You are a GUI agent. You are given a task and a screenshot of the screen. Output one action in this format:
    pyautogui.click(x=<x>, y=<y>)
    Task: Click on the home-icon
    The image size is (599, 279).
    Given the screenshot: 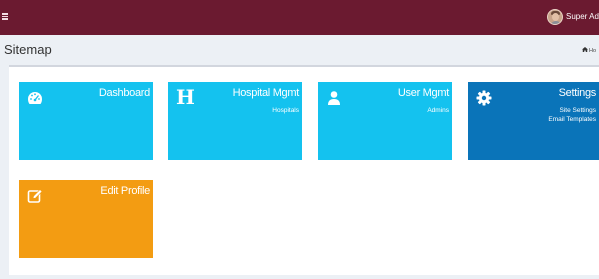 What is the action you would take?
    pyautogui.click(x=585, y=49)
    